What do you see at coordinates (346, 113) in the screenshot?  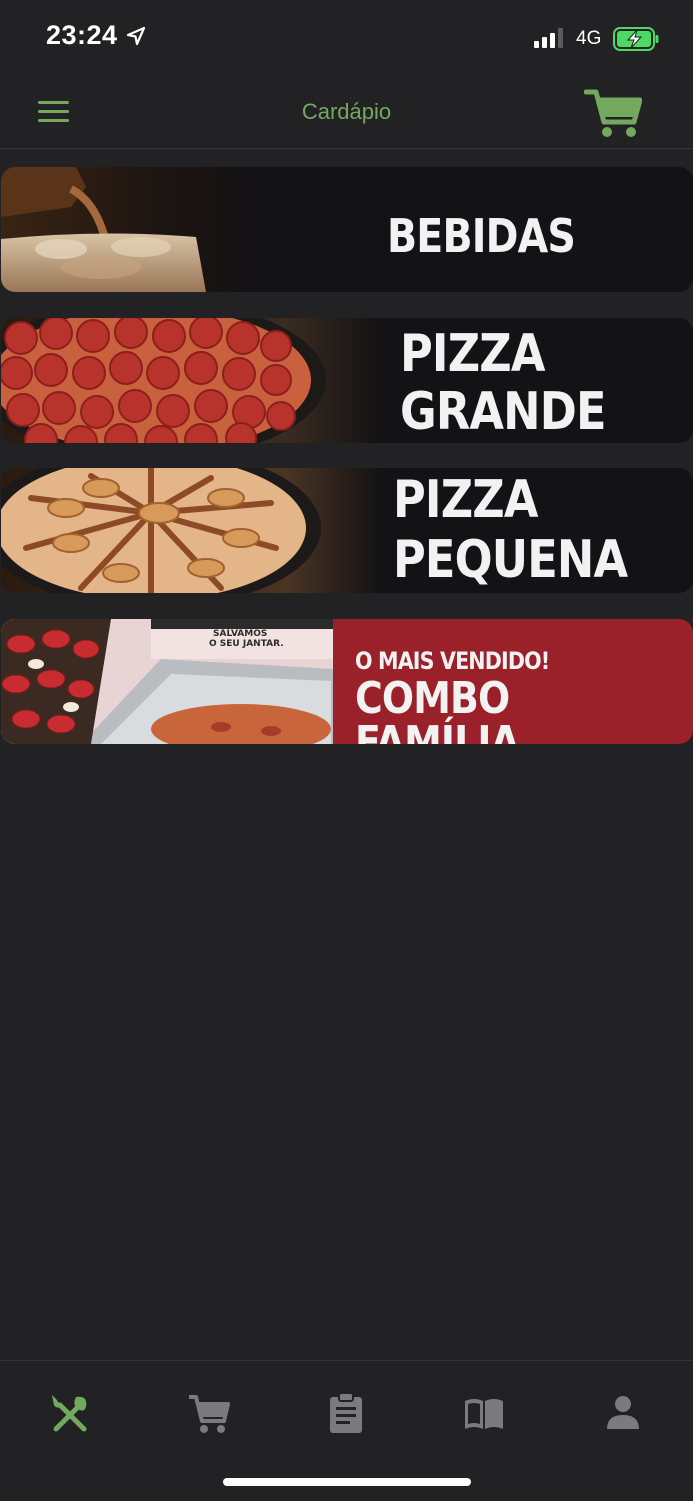 I see `app-header: Cardápio` at bounding box center [346, 113].